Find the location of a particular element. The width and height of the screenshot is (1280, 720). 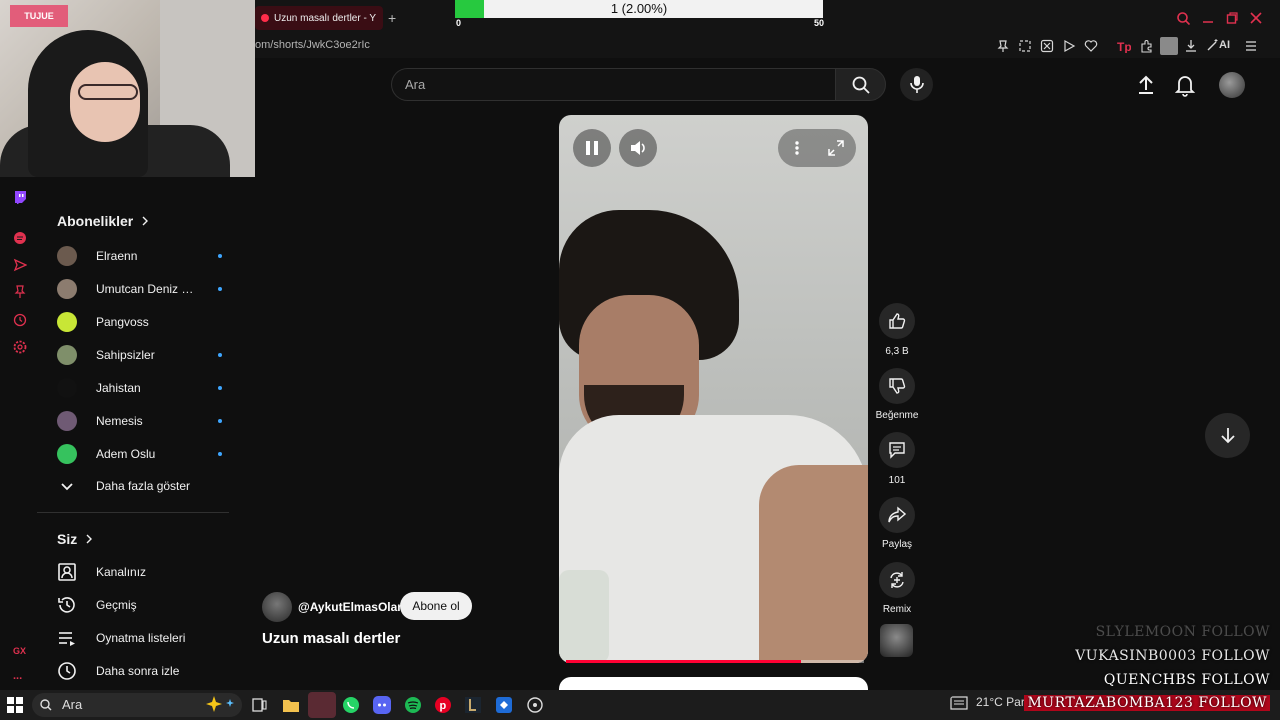

sidebar-item-subscription: Nemesis is located at coordinates (139, 421).